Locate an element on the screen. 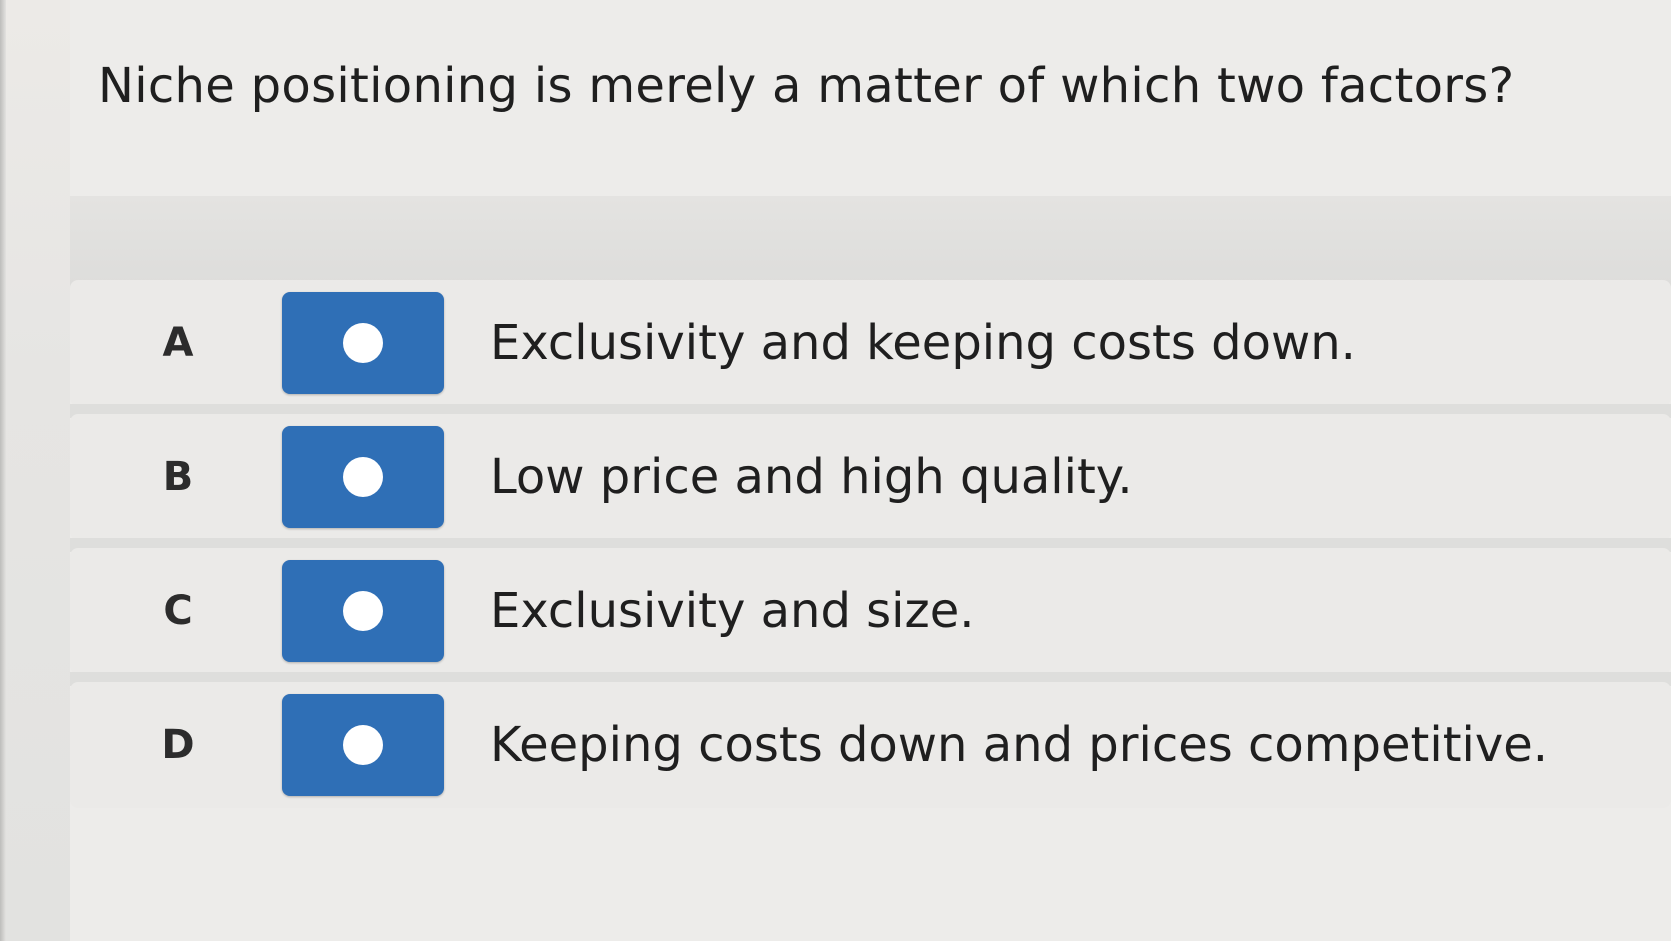 Image resolution: width=1671 pixels, height=941 pixels. answer-option-c: C Exclusivity and size. is located at coordinates (870, 611).